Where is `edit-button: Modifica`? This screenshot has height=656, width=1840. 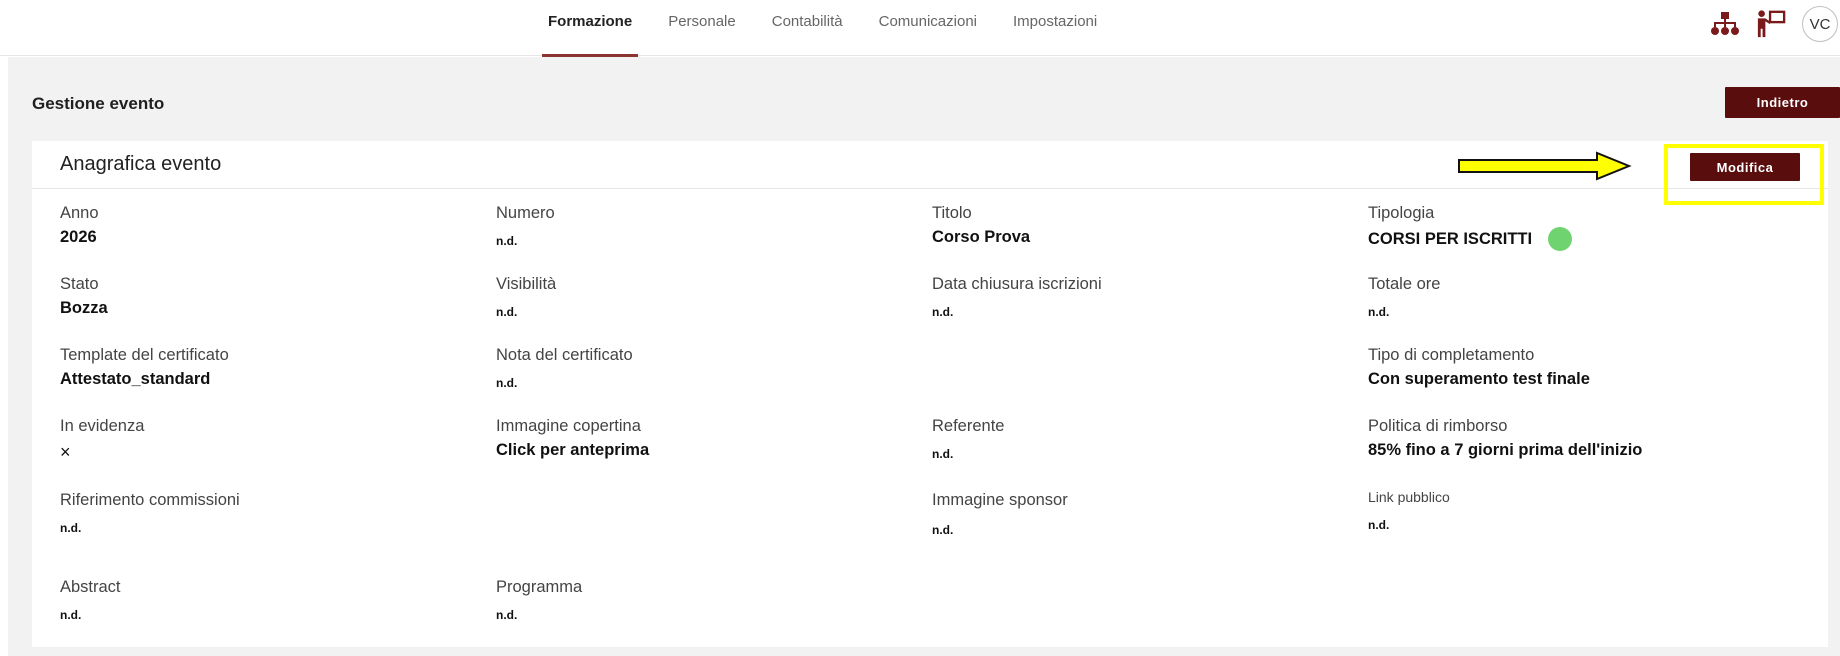
edit-button: Modifica is located at coordinates (1745, 167).